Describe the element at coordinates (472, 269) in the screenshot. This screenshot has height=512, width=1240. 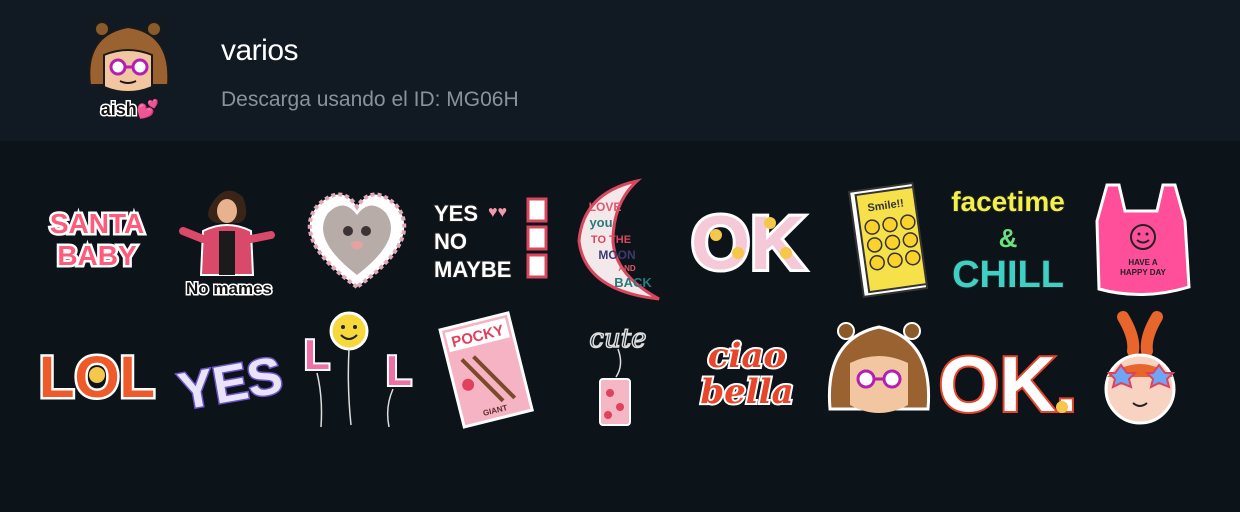
I see `maybe-text: MAYBE` at that location.